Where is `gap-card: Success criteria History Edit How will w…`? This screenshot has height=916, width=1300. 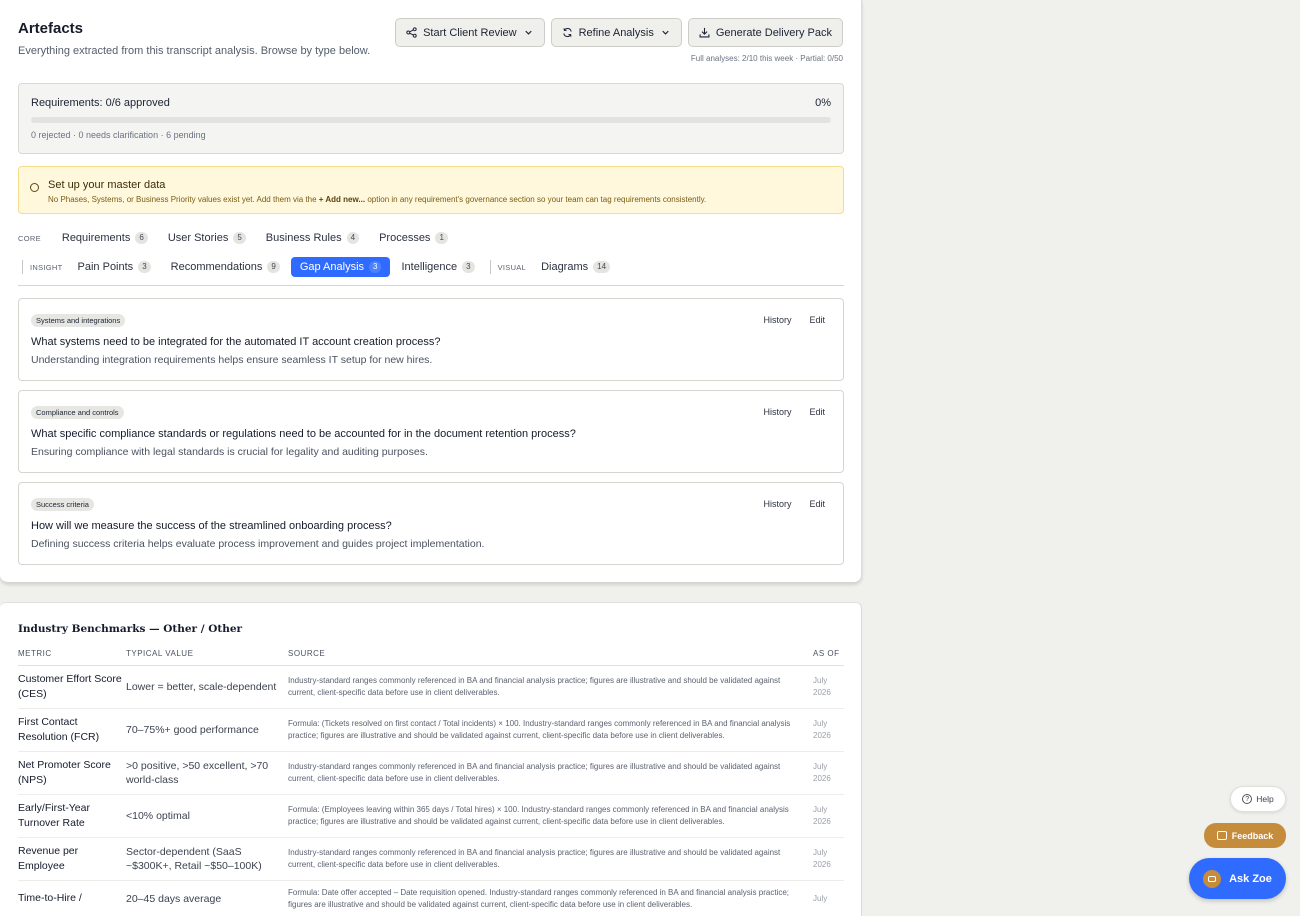 gap-card: Success criteria History Edit How will w… is located at coordinates (431, 523).